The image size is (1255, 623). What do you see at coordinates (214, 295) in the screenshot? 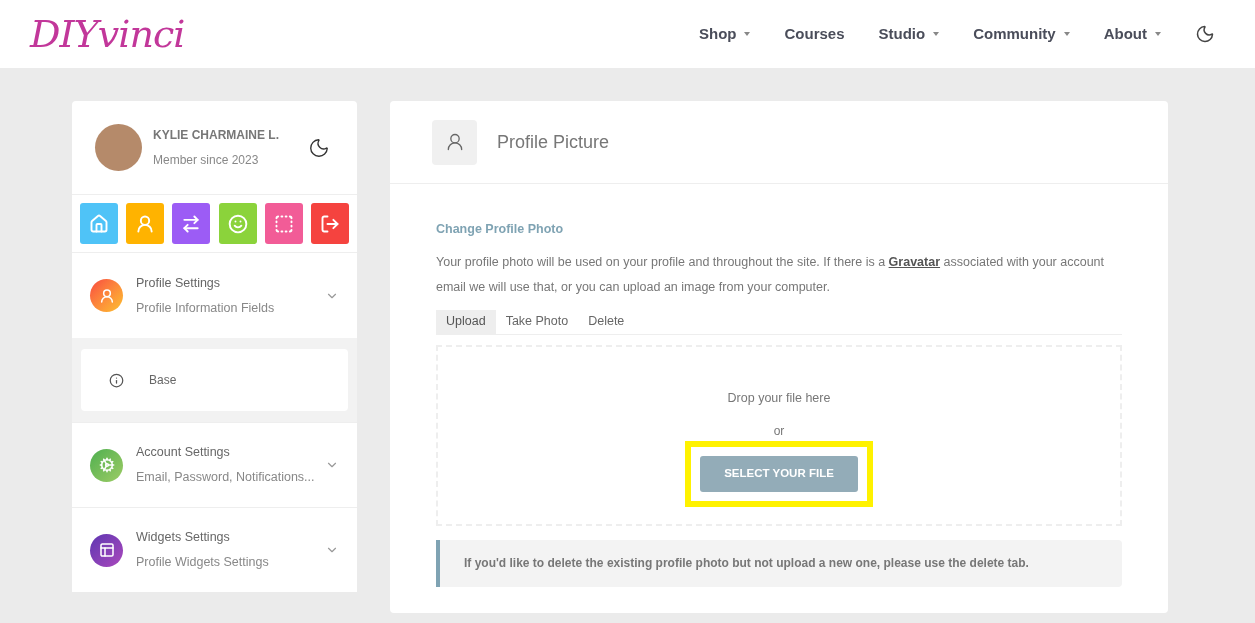
I see `settings-section: Profile Settings Profile Information Fields` at bounding box center [214, 295].